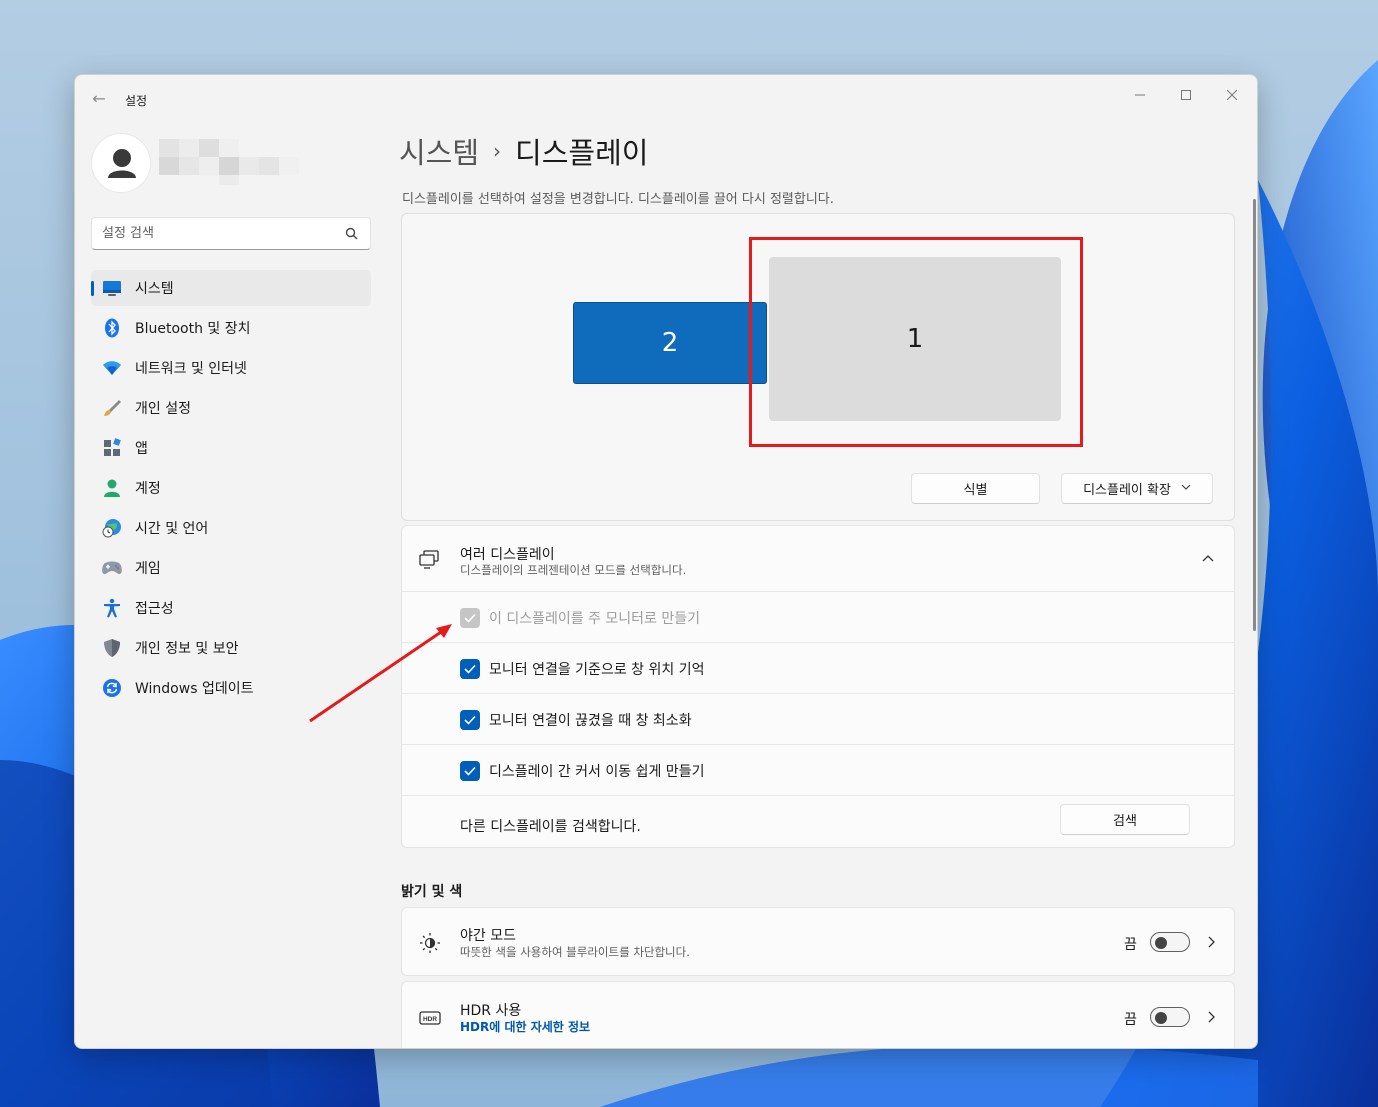  I want to click on hdr-icon: HDR, so click(430, 1018).